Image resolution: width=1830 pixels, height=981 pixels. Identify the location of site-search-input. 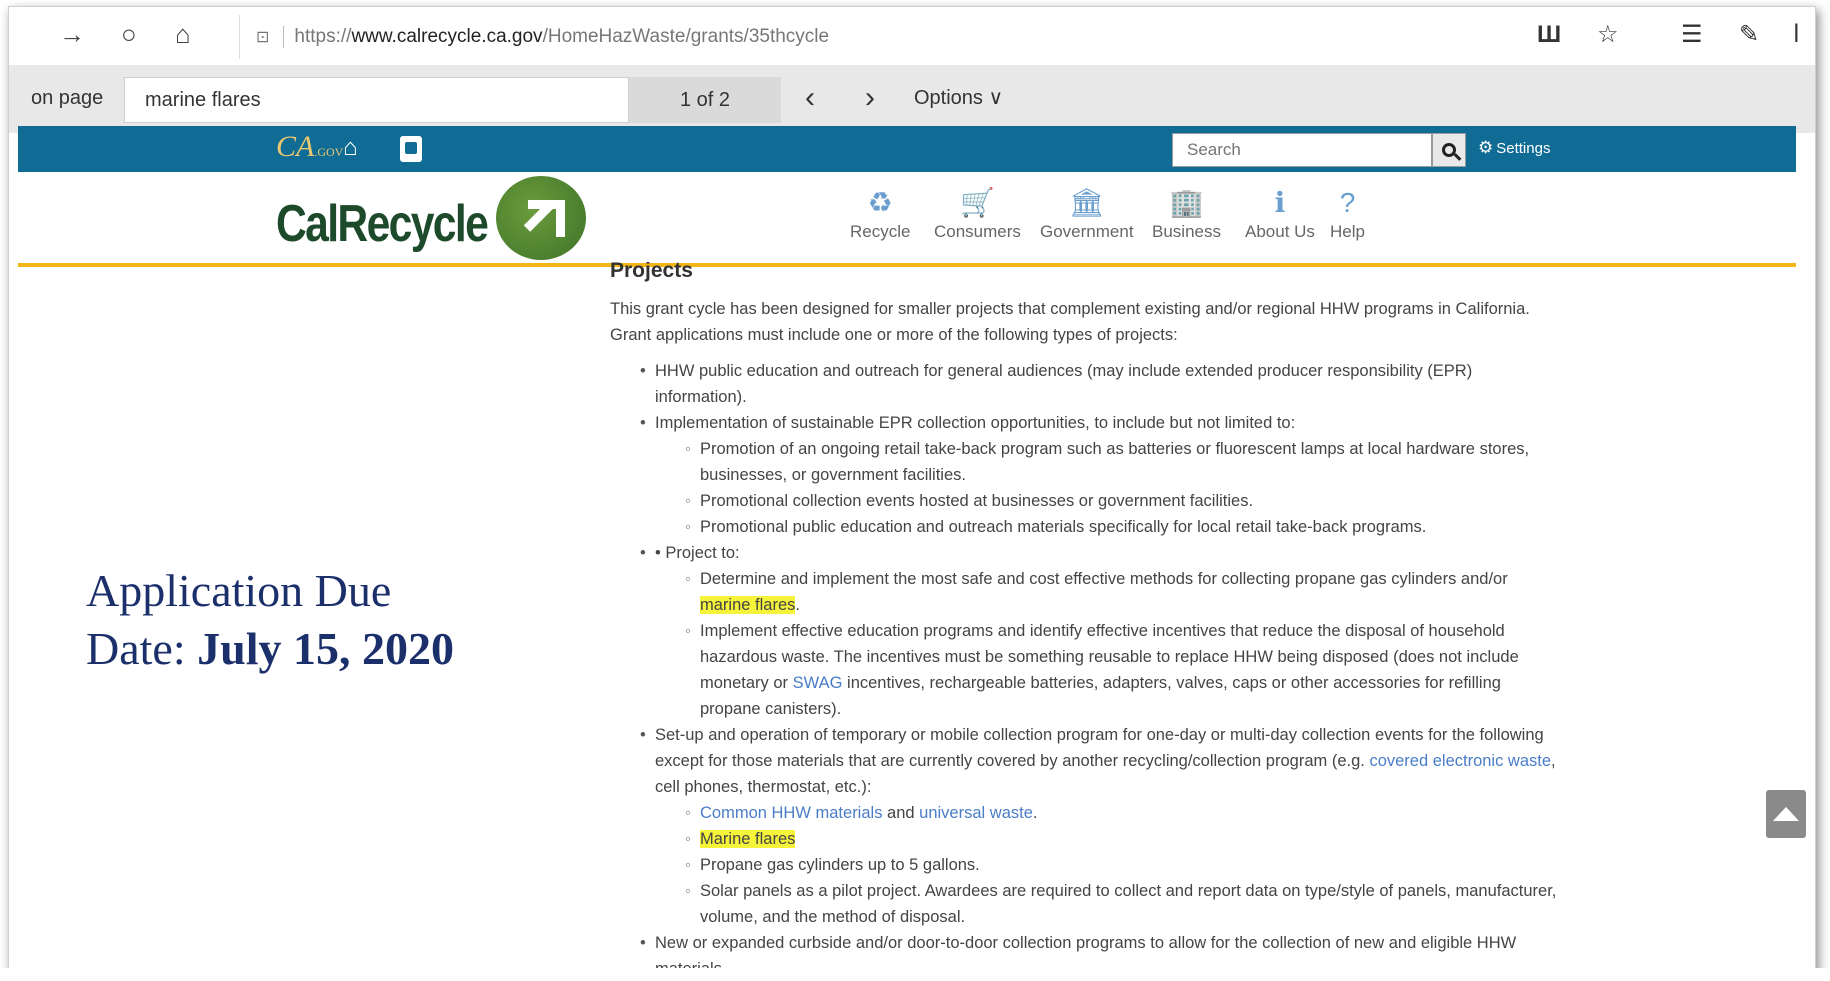
(1302, 150).